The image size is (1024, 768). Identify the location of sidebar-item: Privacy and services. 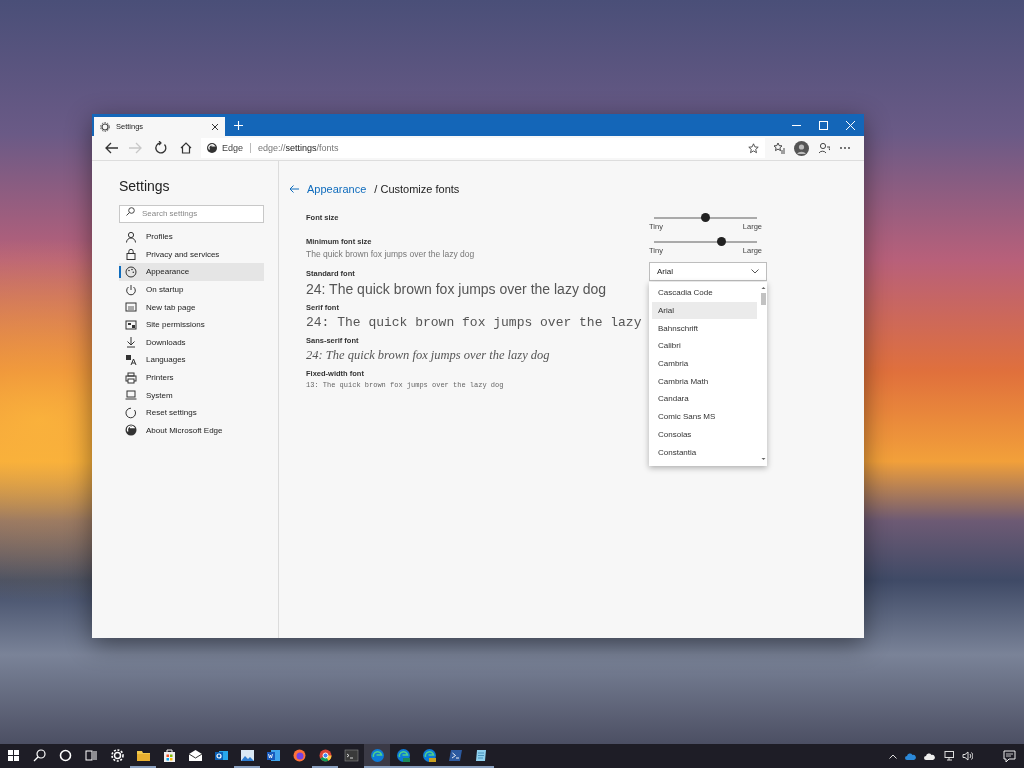
(191, 254).